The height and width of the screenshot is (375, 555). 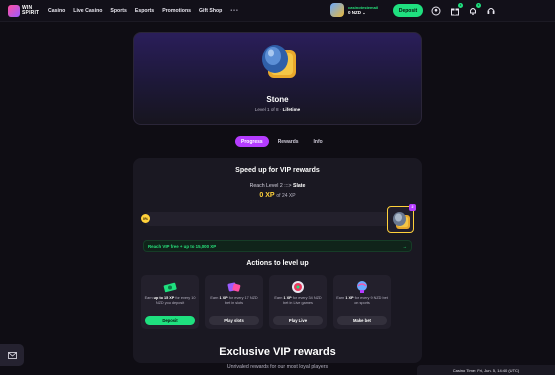 I want to click on logo-mark-icon, so click(x=14, y=10).